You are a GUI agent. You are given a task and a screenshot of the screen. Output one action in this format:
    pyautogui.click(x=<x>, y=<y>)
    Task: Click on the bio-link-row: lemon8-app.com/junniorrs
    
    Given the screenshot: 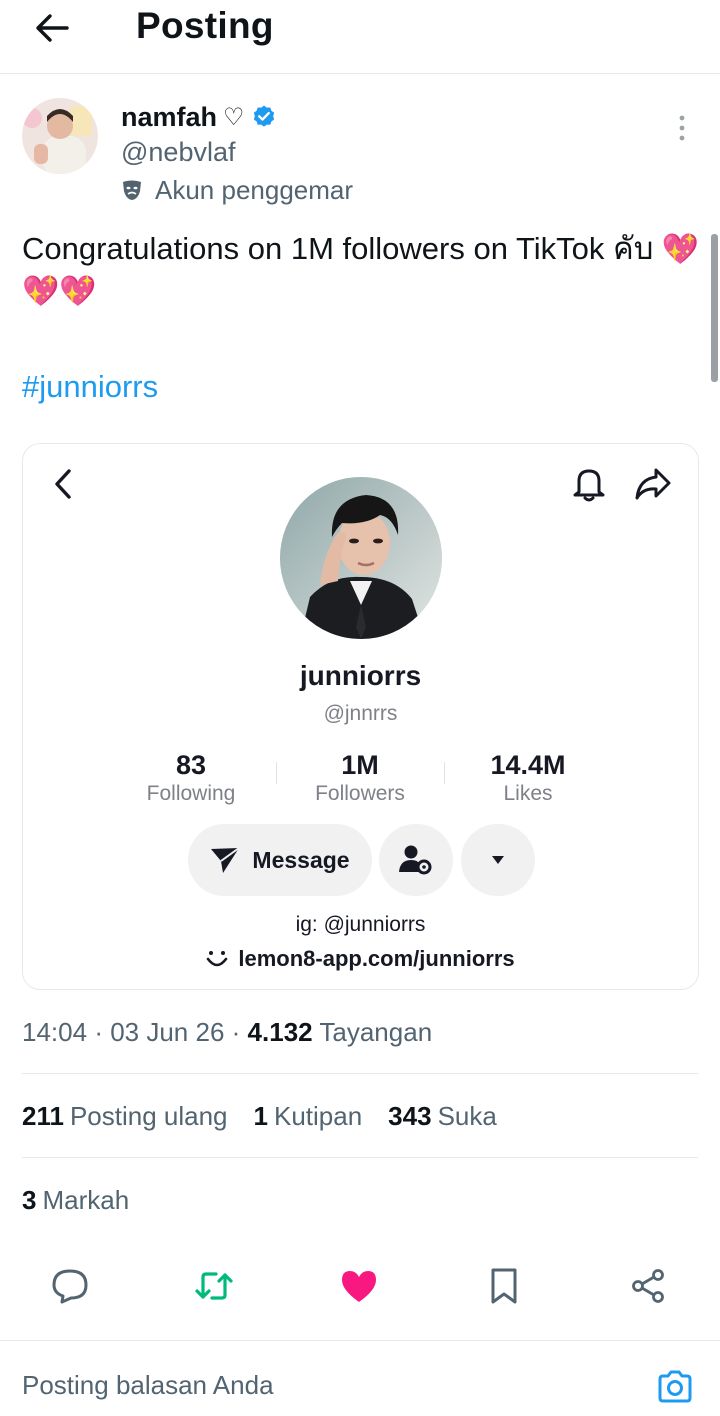 What is the action you would take?
    pyautogui.click(x=360, y=959)
    